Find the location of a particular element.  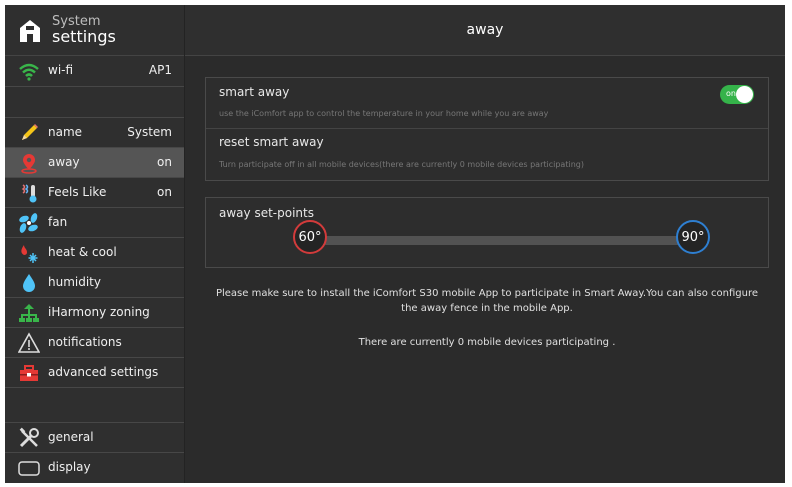

sidebar-item-iharmony-zoning: iHarmony zoning is located at coordinates (94, 313).